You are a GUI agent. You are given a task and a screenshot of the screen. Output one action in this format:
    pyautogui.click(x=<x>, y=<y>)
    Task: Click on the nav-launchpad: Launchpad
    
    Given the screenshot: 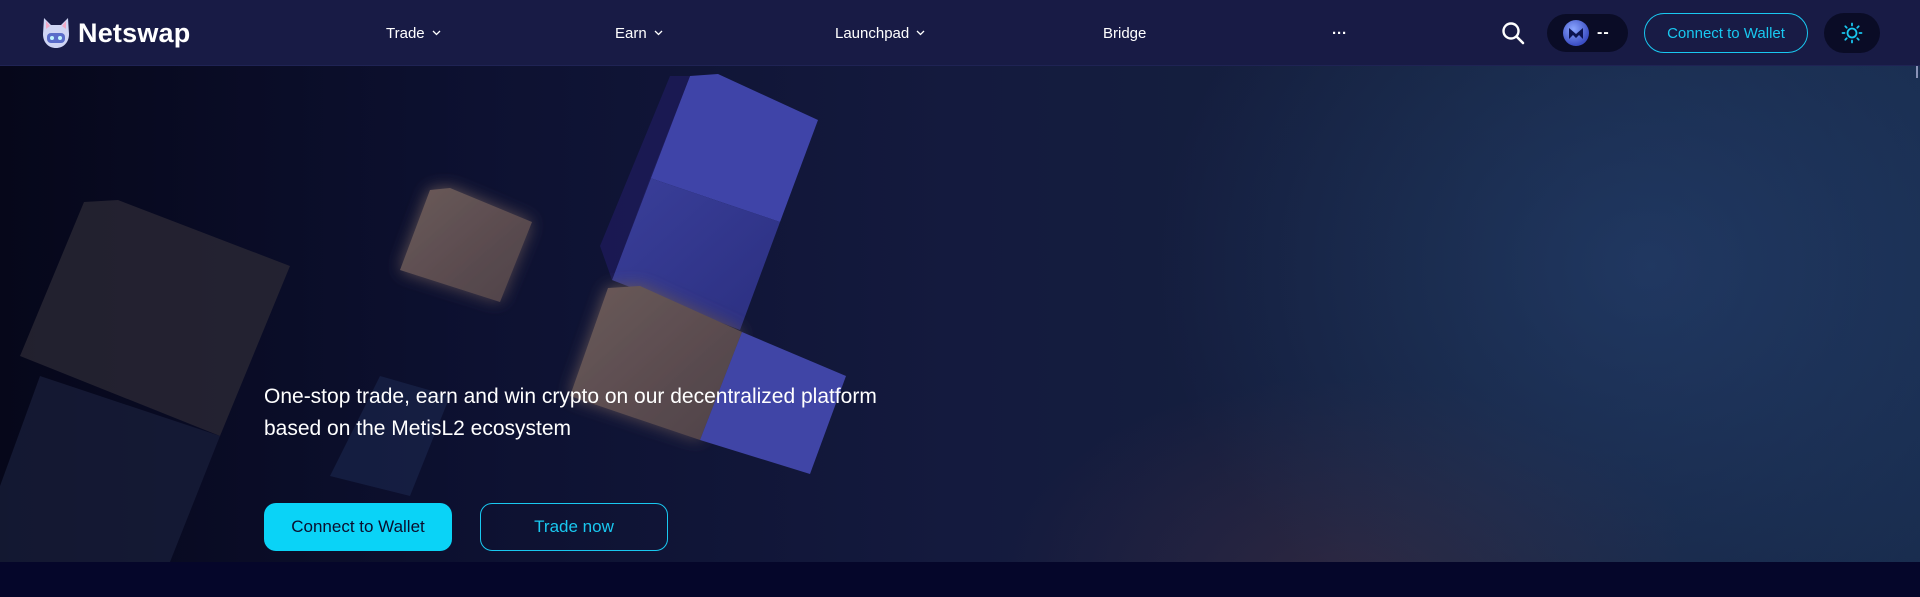 What is the action you would take?
    pyautogui.click(x=880, y=33)
    